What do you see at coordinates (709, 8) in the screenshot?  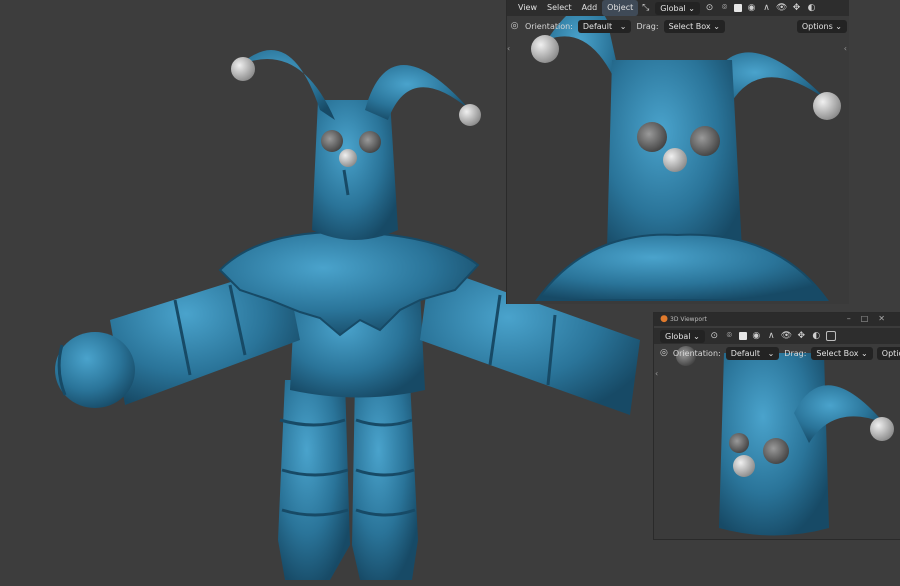 I see `pivot-point-icon: ⊙` at bounding box center [709, 8].